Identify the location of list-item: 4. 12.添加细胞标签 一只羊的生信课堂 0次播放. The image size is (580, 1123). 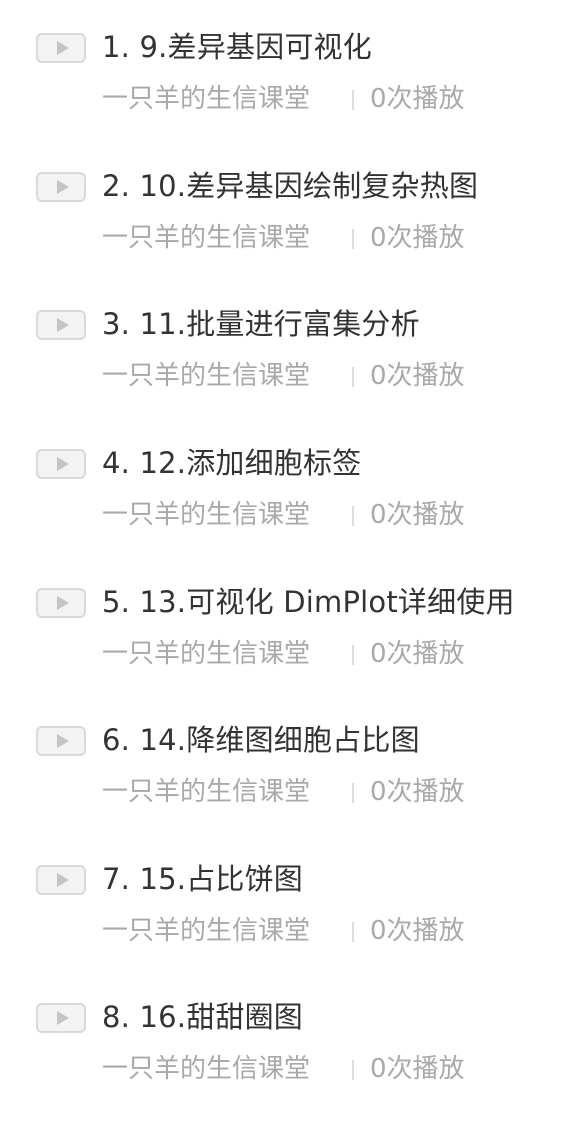
(290, 507).